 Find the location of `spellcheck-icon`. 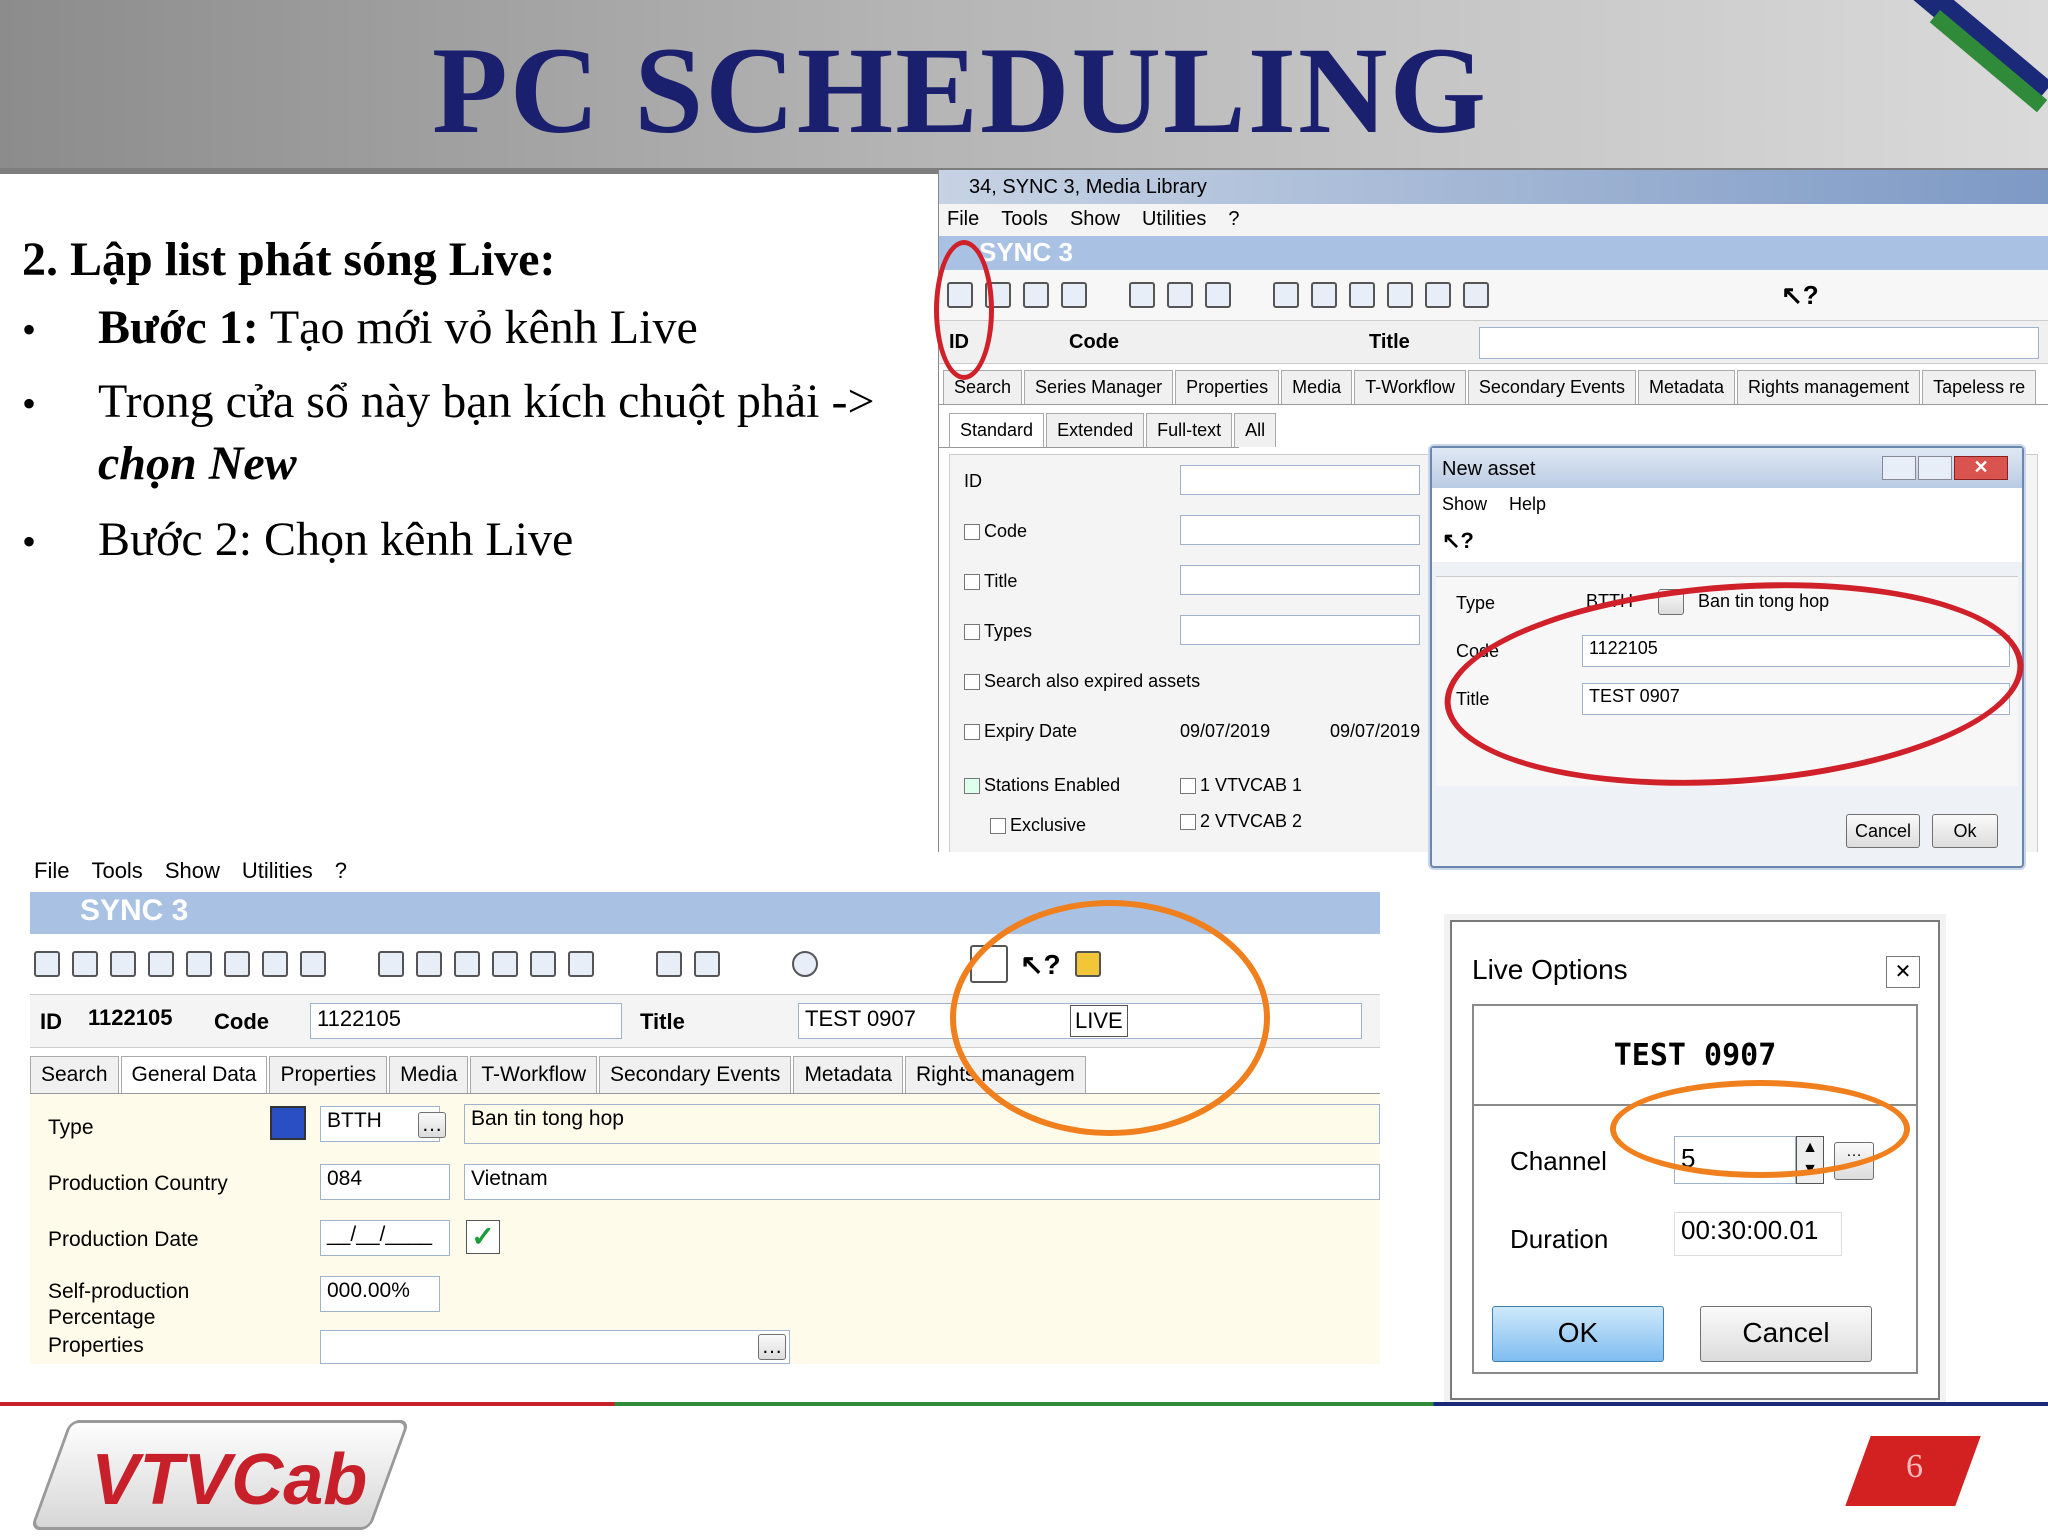

spellcheck-icon is located at coordinates (669, 964).